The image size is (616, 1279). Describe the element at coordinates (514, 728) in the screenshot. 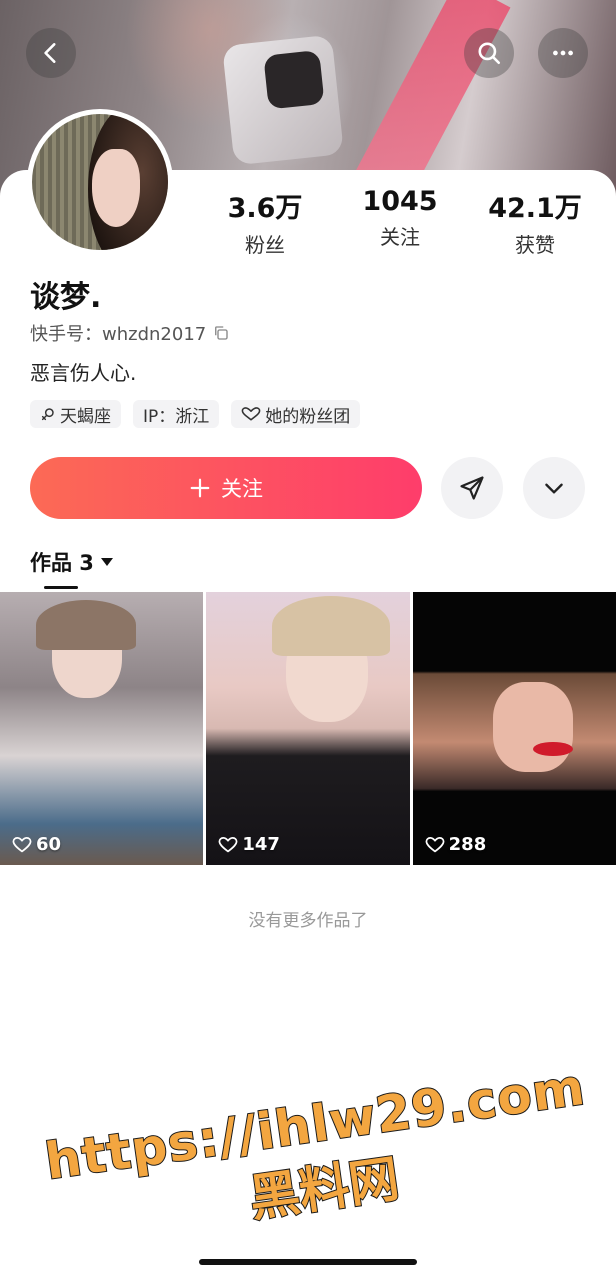

I see `work-thumbnail: 288` at that location.